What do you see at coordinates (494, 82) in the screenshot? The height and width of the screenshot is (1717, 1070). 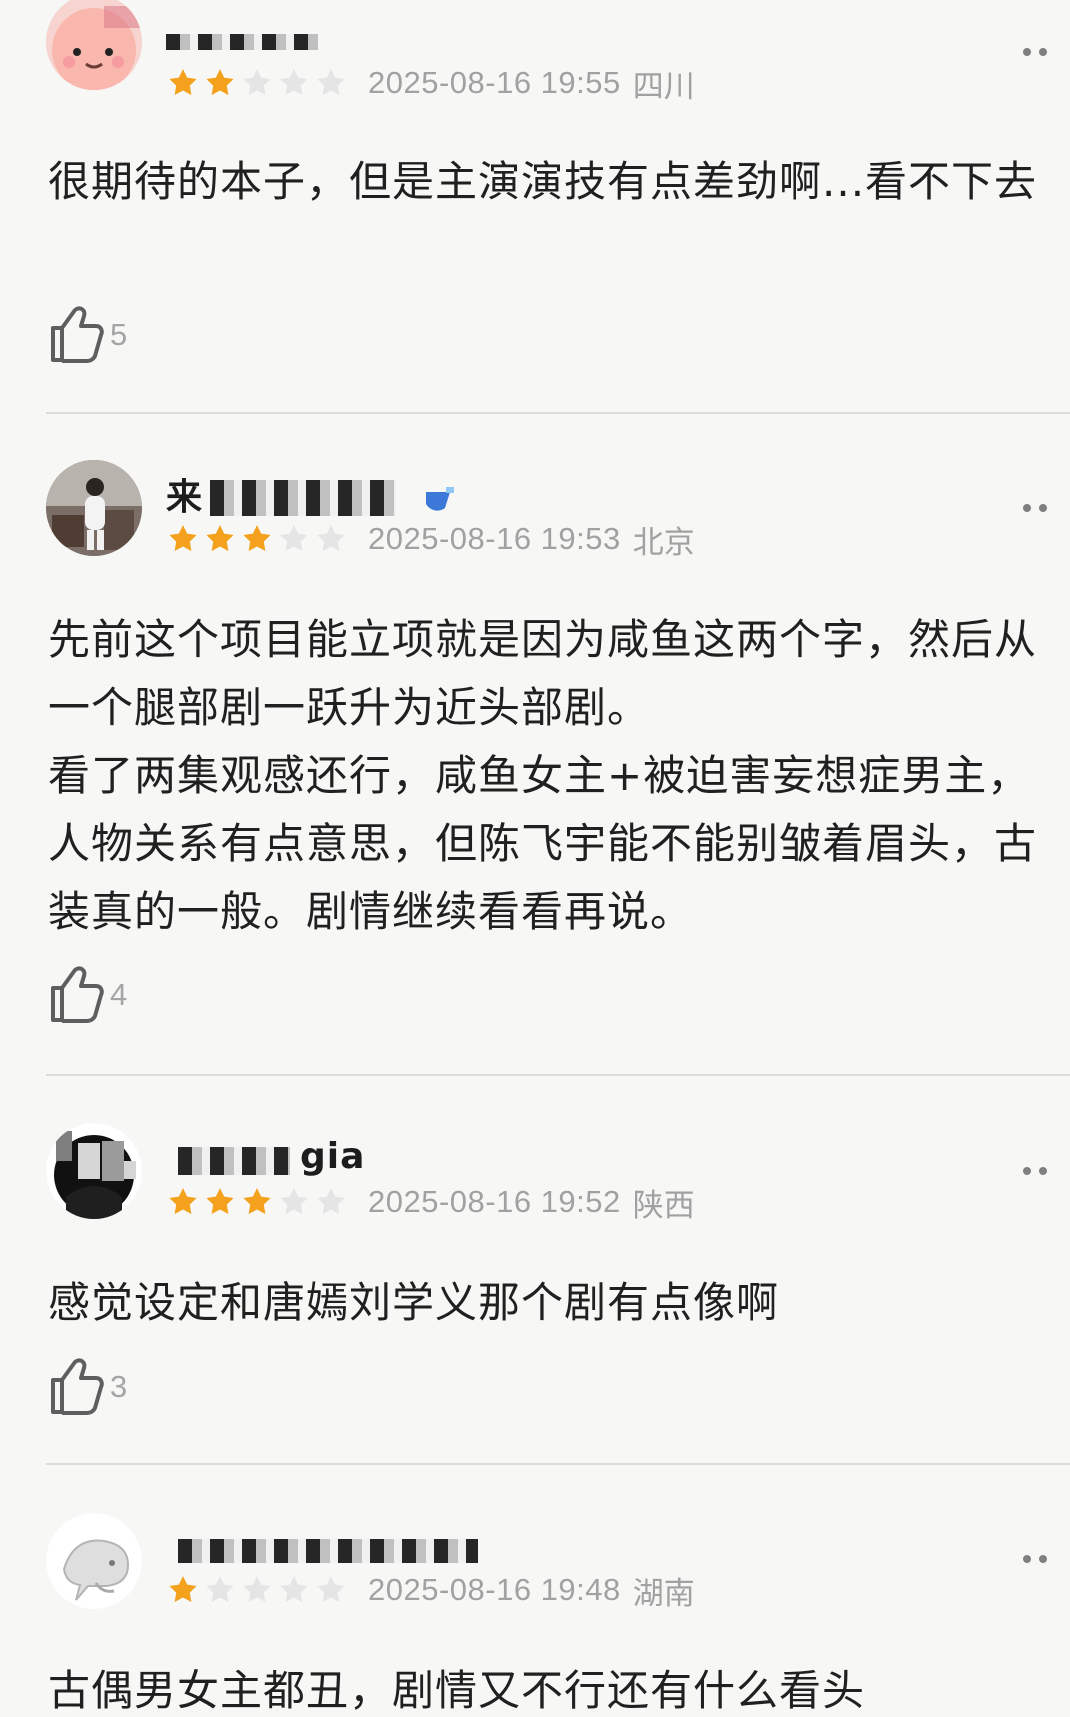 I see `comment-date: 2025-08-16 19:55` at bounding box center [494, 82].